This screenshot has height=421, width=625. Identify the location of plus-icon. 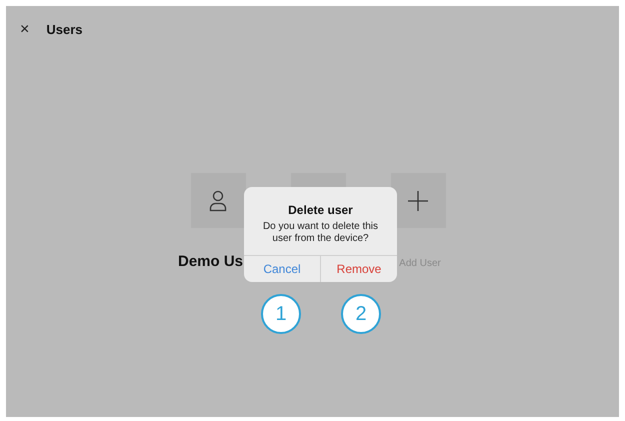
(418, 200).